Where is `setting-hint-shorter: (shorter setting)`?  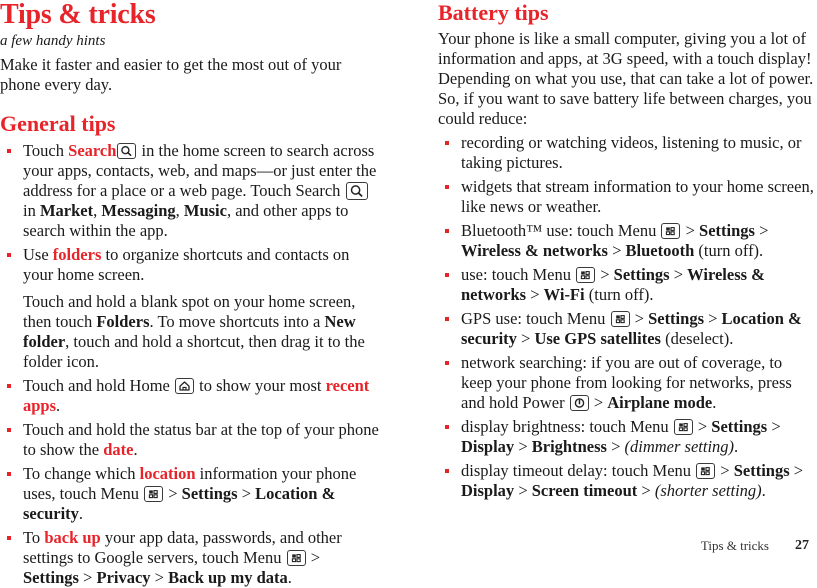 setting-hint-shorter: (shorter setting) is located at coordinates (708, 490).